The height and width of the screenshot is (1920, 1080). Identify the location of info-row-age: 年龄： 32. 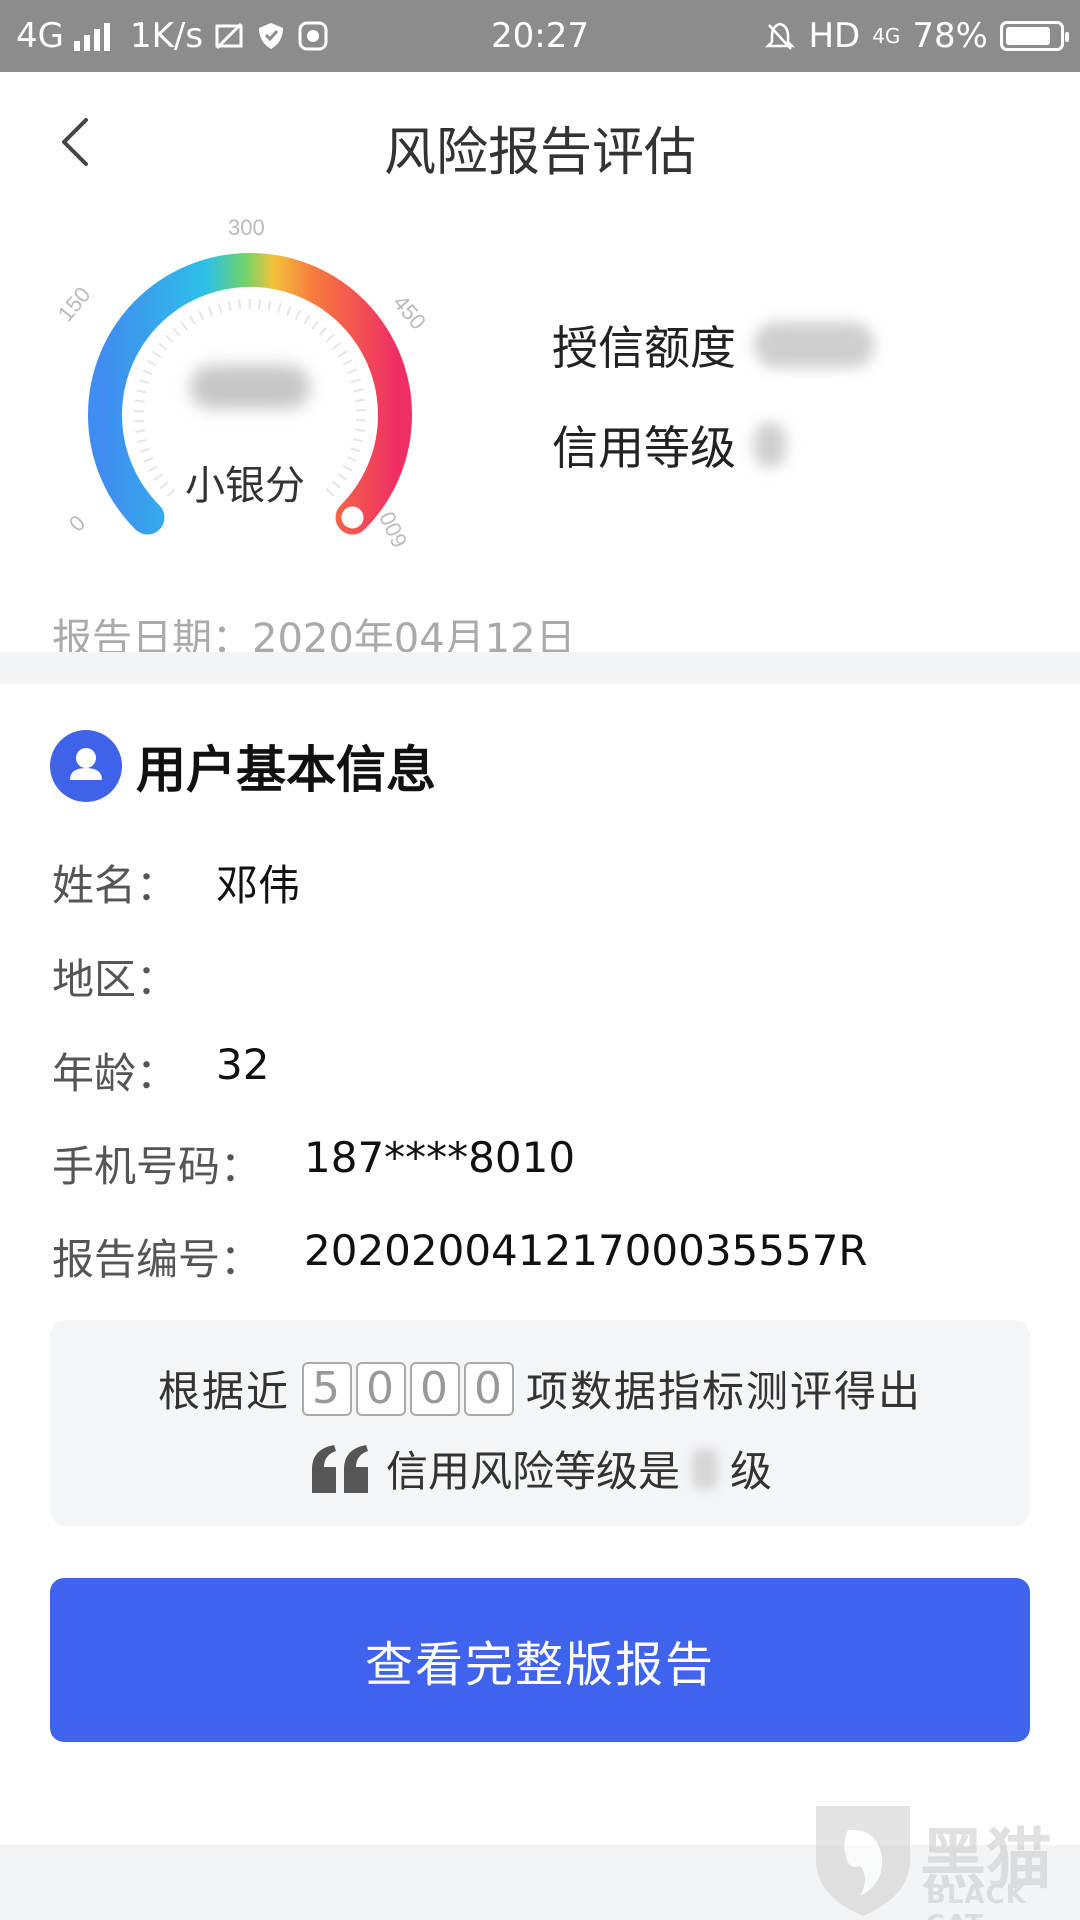
(160, 1070).